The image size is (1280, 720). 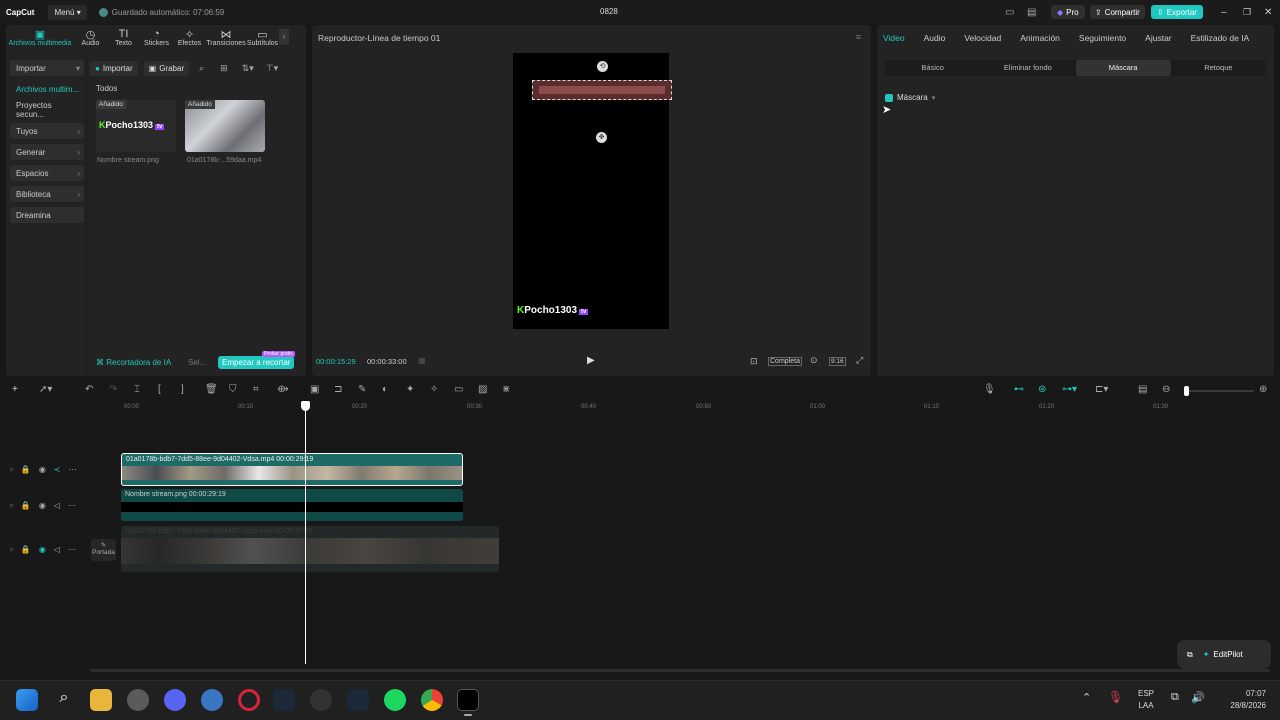 What do you see at coordinates (785, 361) in the screenshot?
I see `complete-button: Completa` at bounding box center [785, 361].